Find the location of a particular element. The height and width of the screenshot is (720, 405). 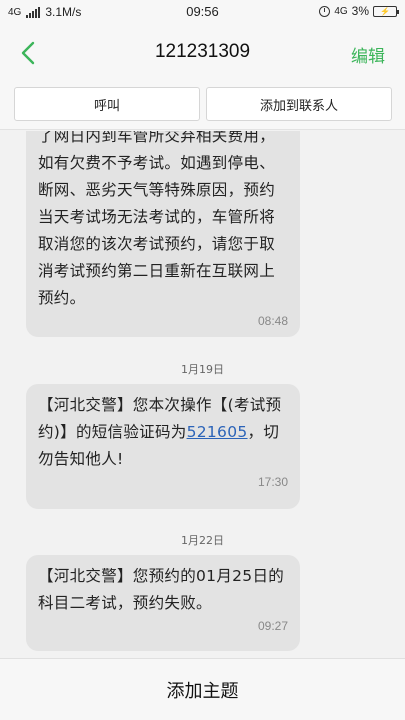

status-right: 4G 3% ⚡ is located at coordinates (359, 11).